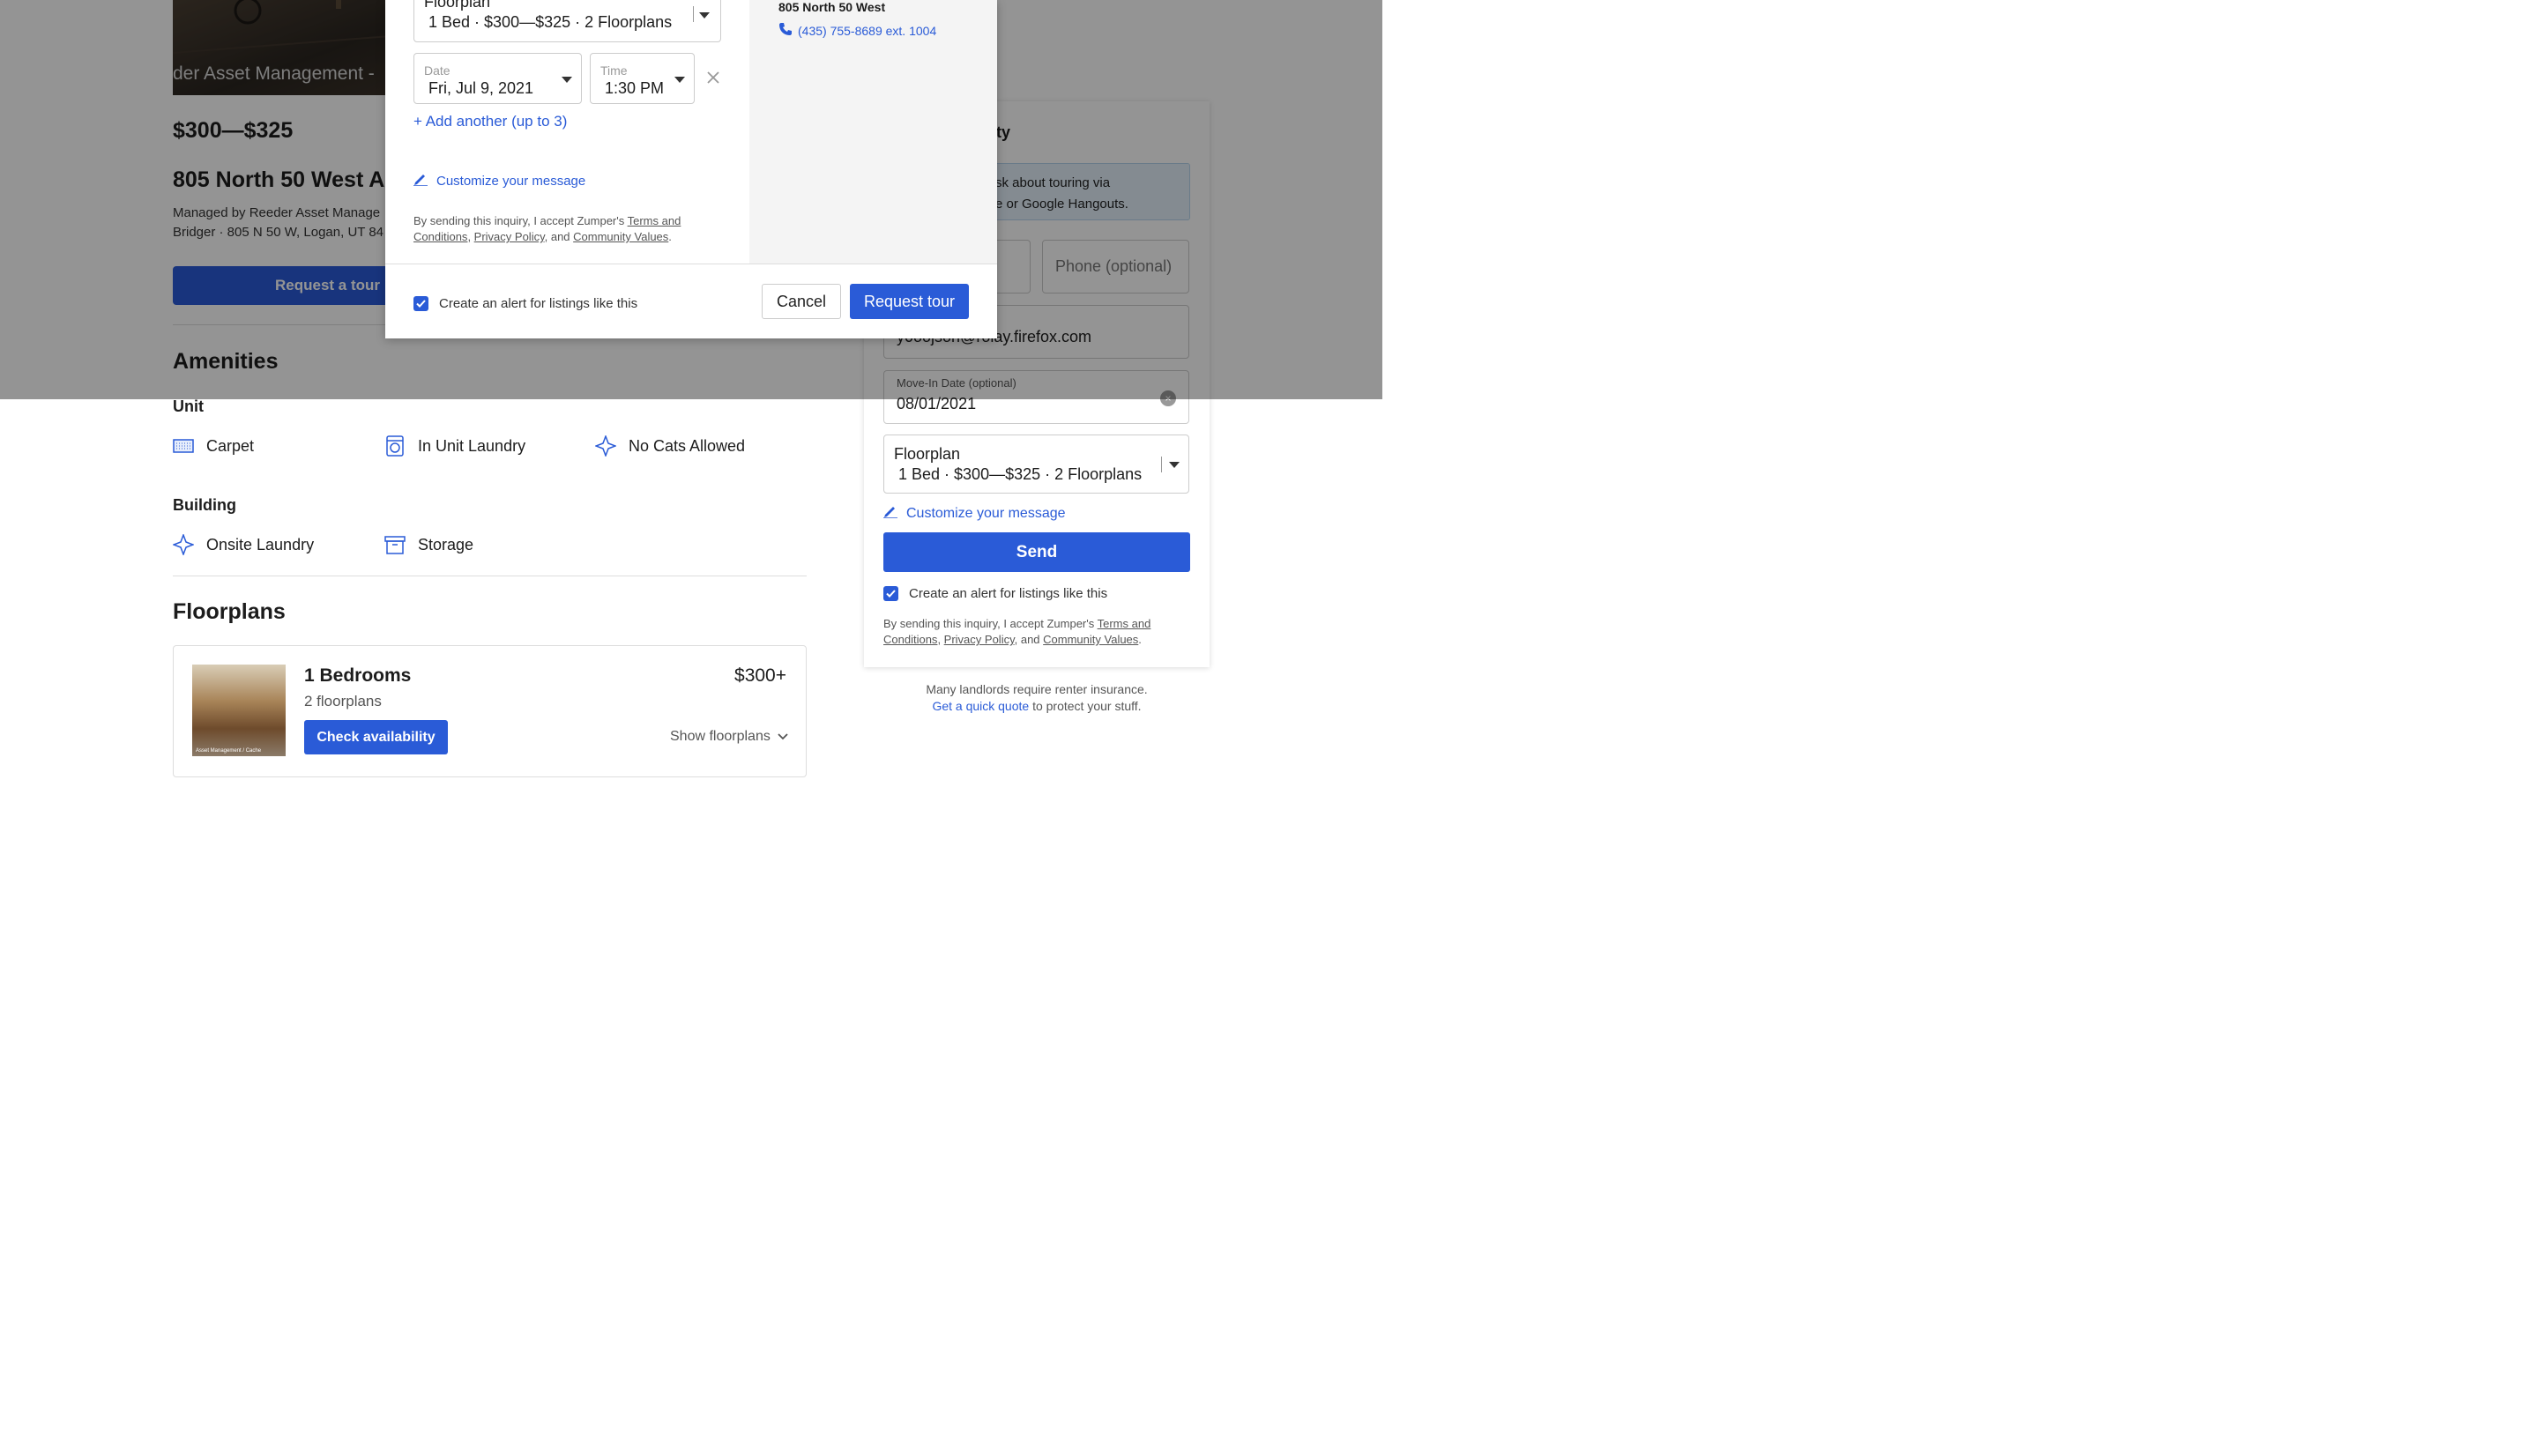 The image size is (2539, 1456). What do you see at coordinates (614, 70) in the screenshot?
I see `time-label: Time` at bounding box center [614, 70].